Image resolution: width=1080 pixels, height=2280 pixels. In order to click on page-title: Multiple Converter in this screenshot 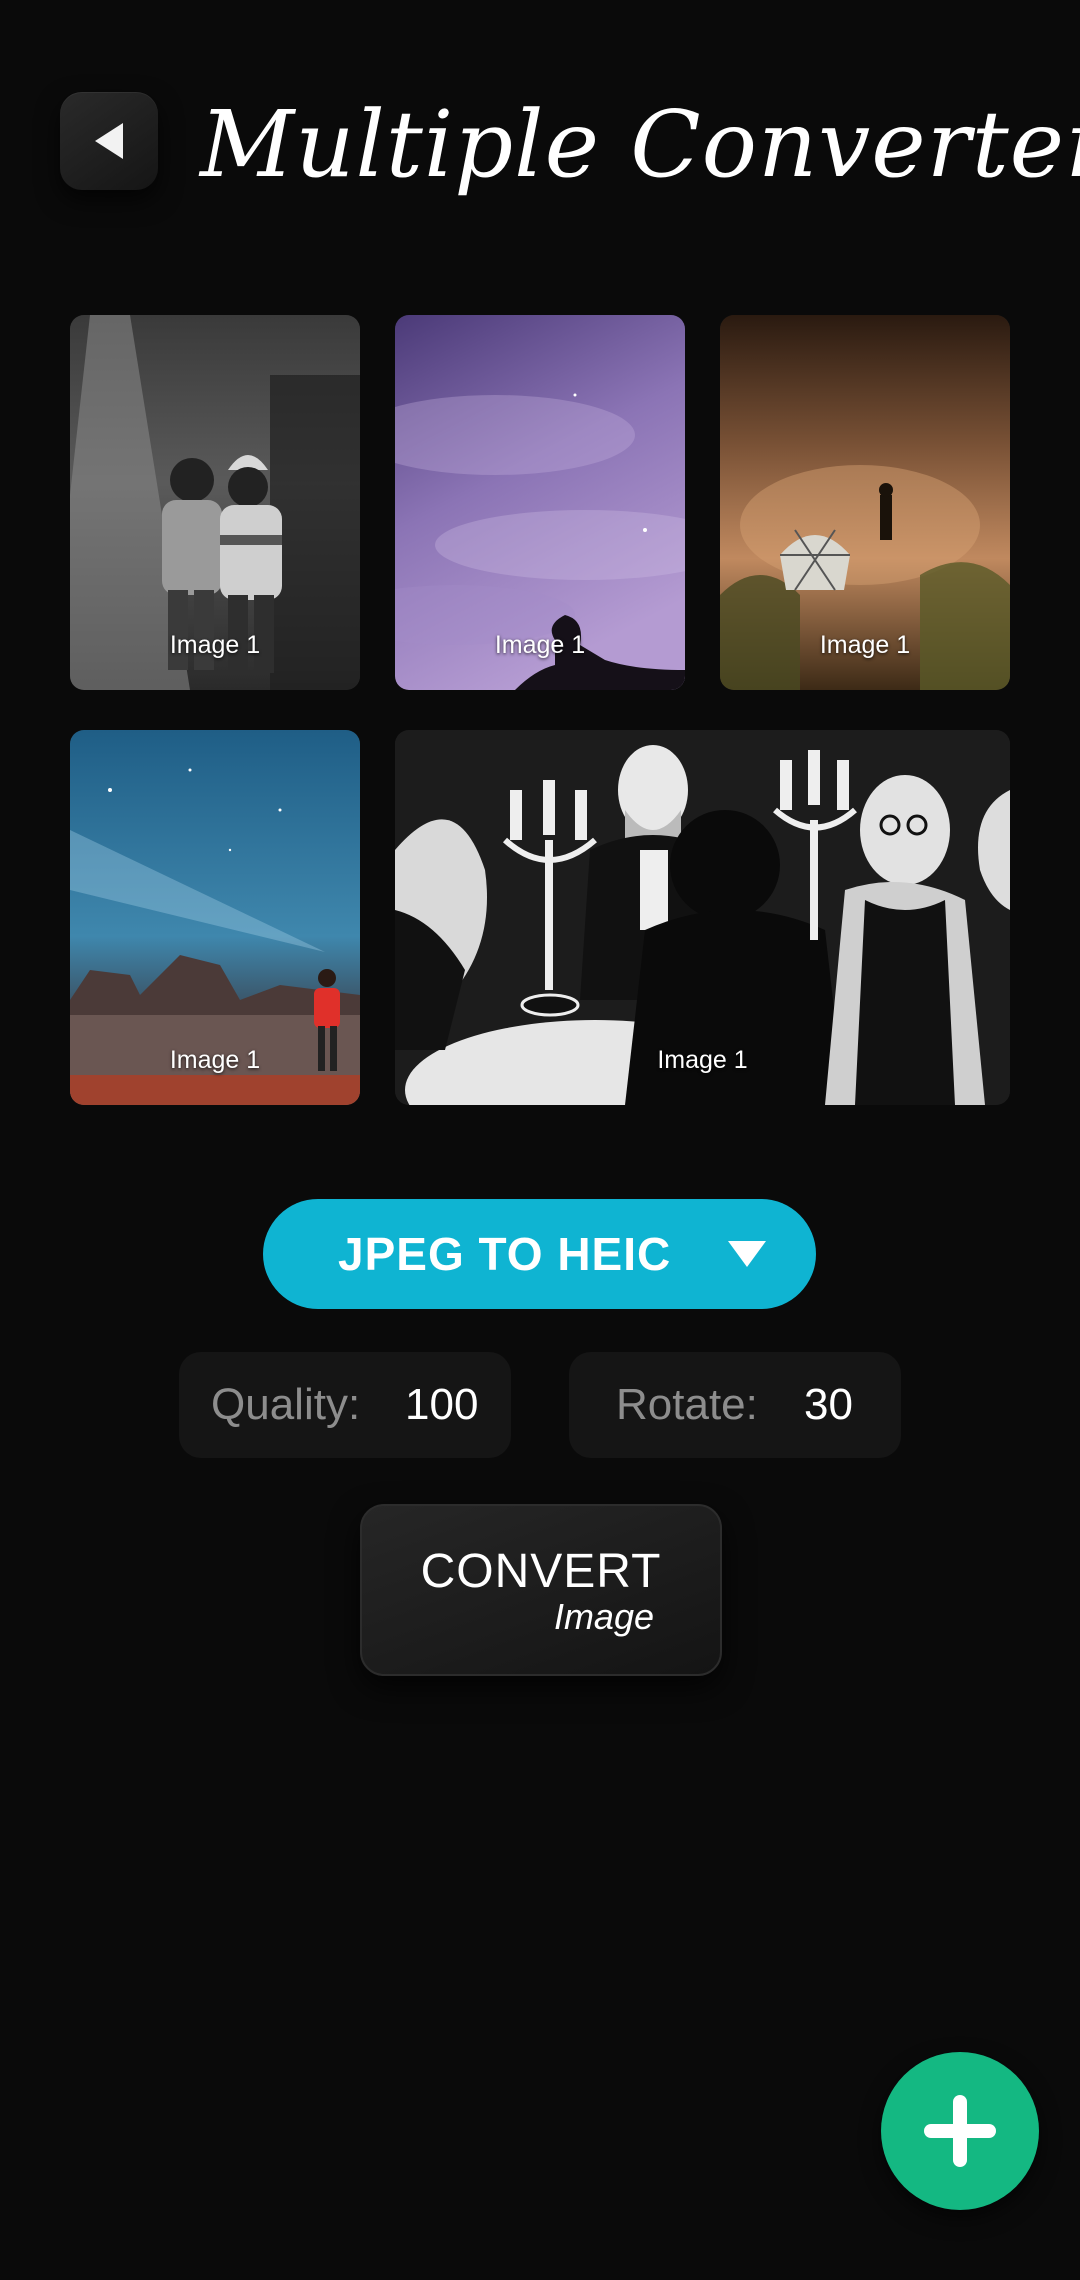, I will do `click(640, 144)`.